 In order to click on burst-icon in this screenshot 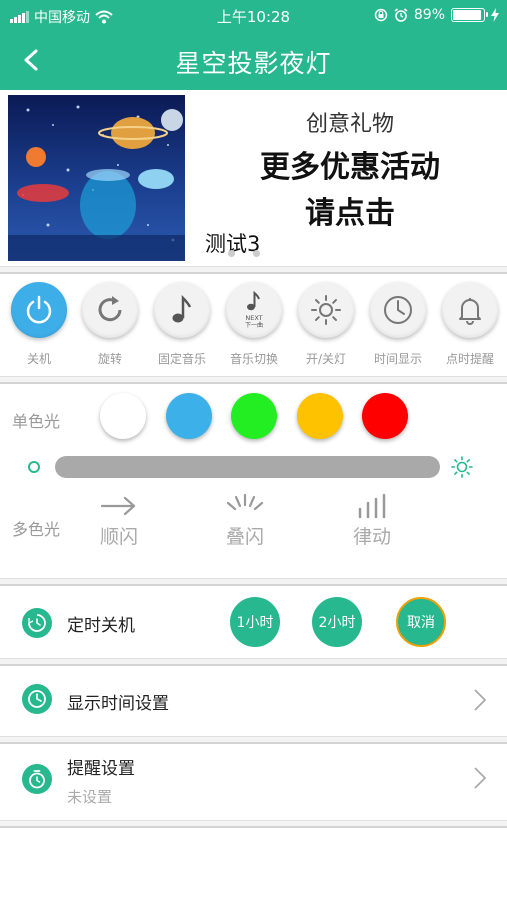, I will do `click(245, 502)`.